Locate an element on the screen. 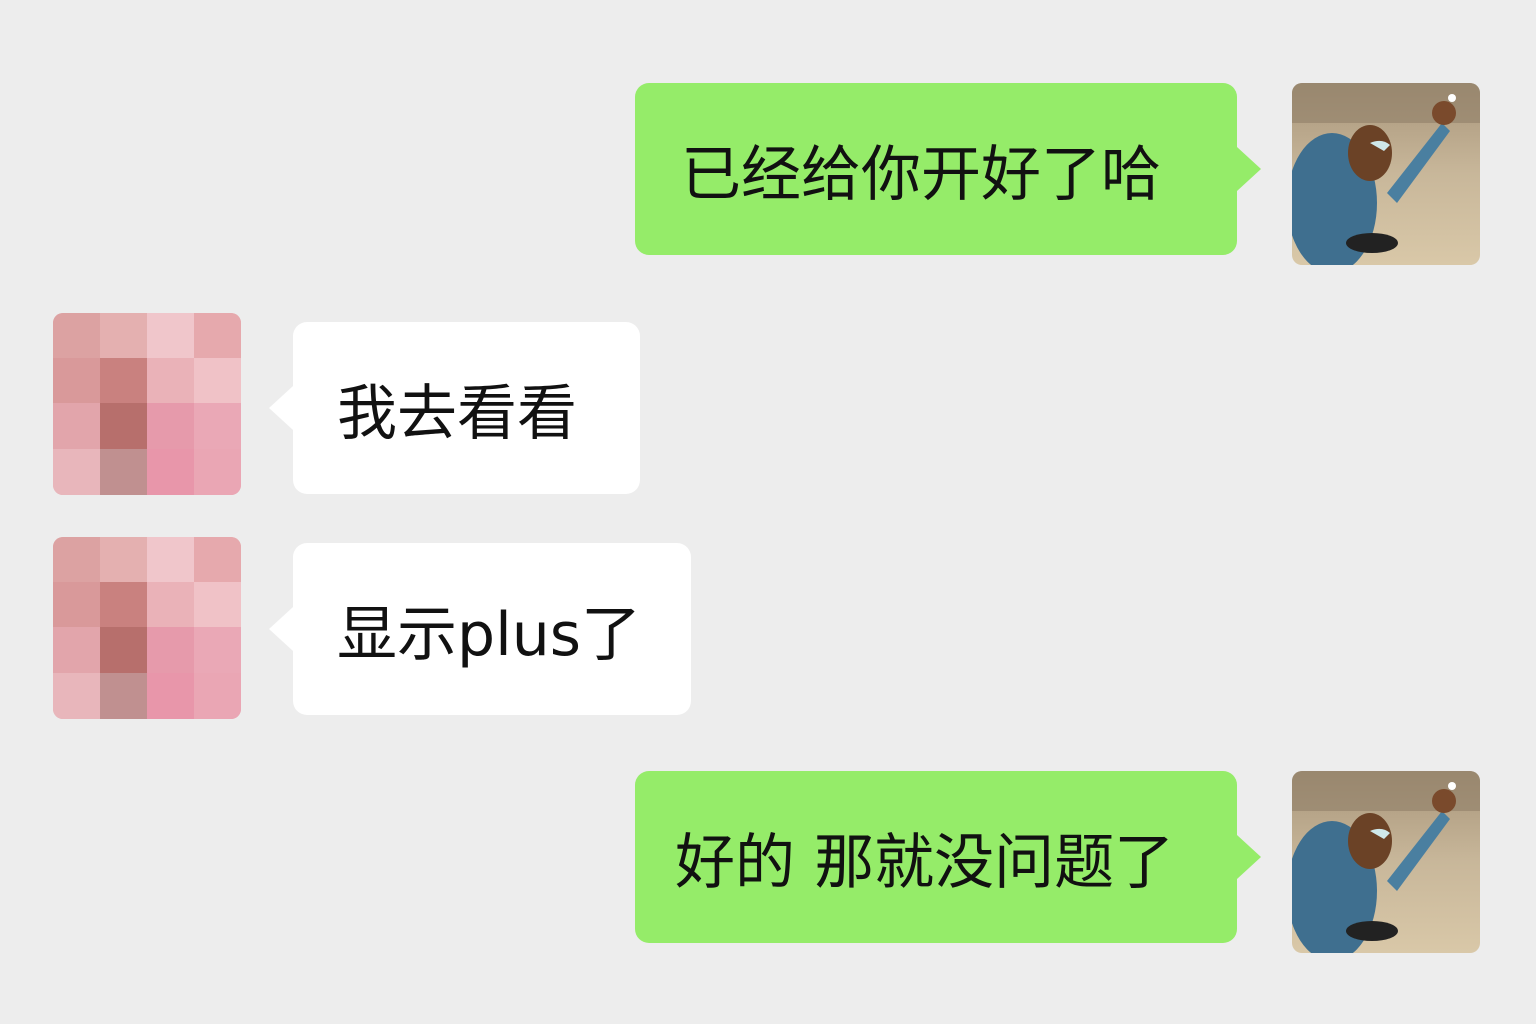 This screenshot has height=1024, width=1536. message-text: 显示plus了 is located at coordinates (489, 634).